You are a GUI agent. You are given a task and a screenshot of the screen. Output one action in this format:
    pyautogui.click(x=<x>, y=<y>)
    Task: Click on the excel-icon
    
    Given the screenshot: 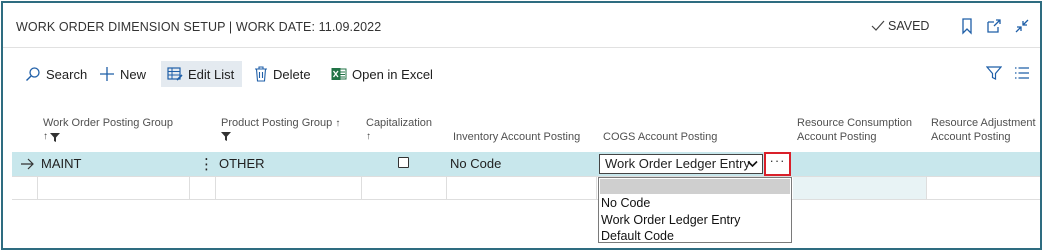 What is the action you would take?
    pyautogui.click(x=339, y=74)
    